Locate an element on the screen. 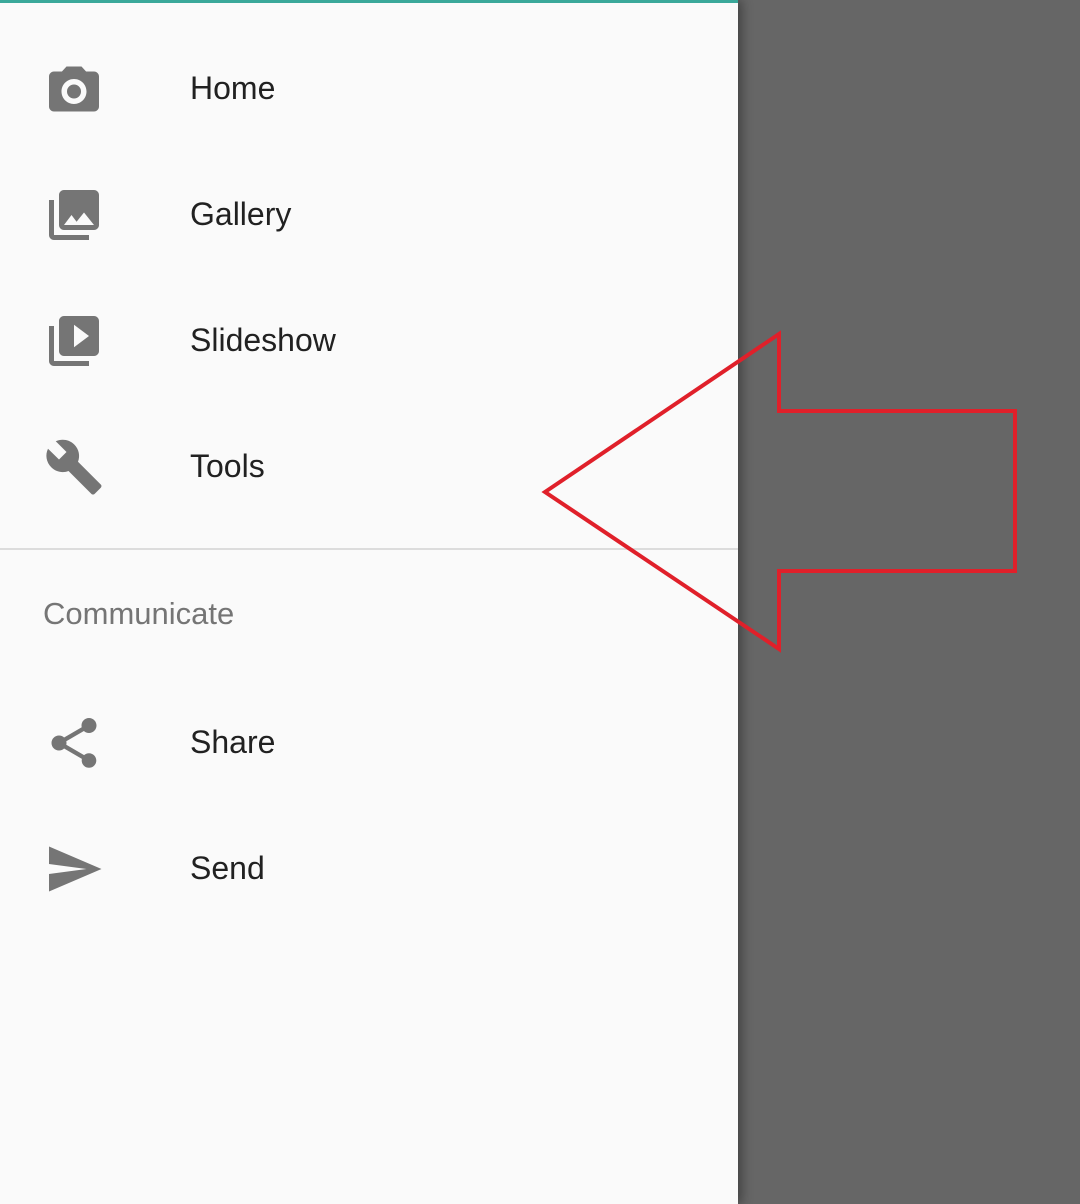 The height and width of the screenshot is (1204, 1080). nav-item-share: Share is located at coordinates (369, 742).